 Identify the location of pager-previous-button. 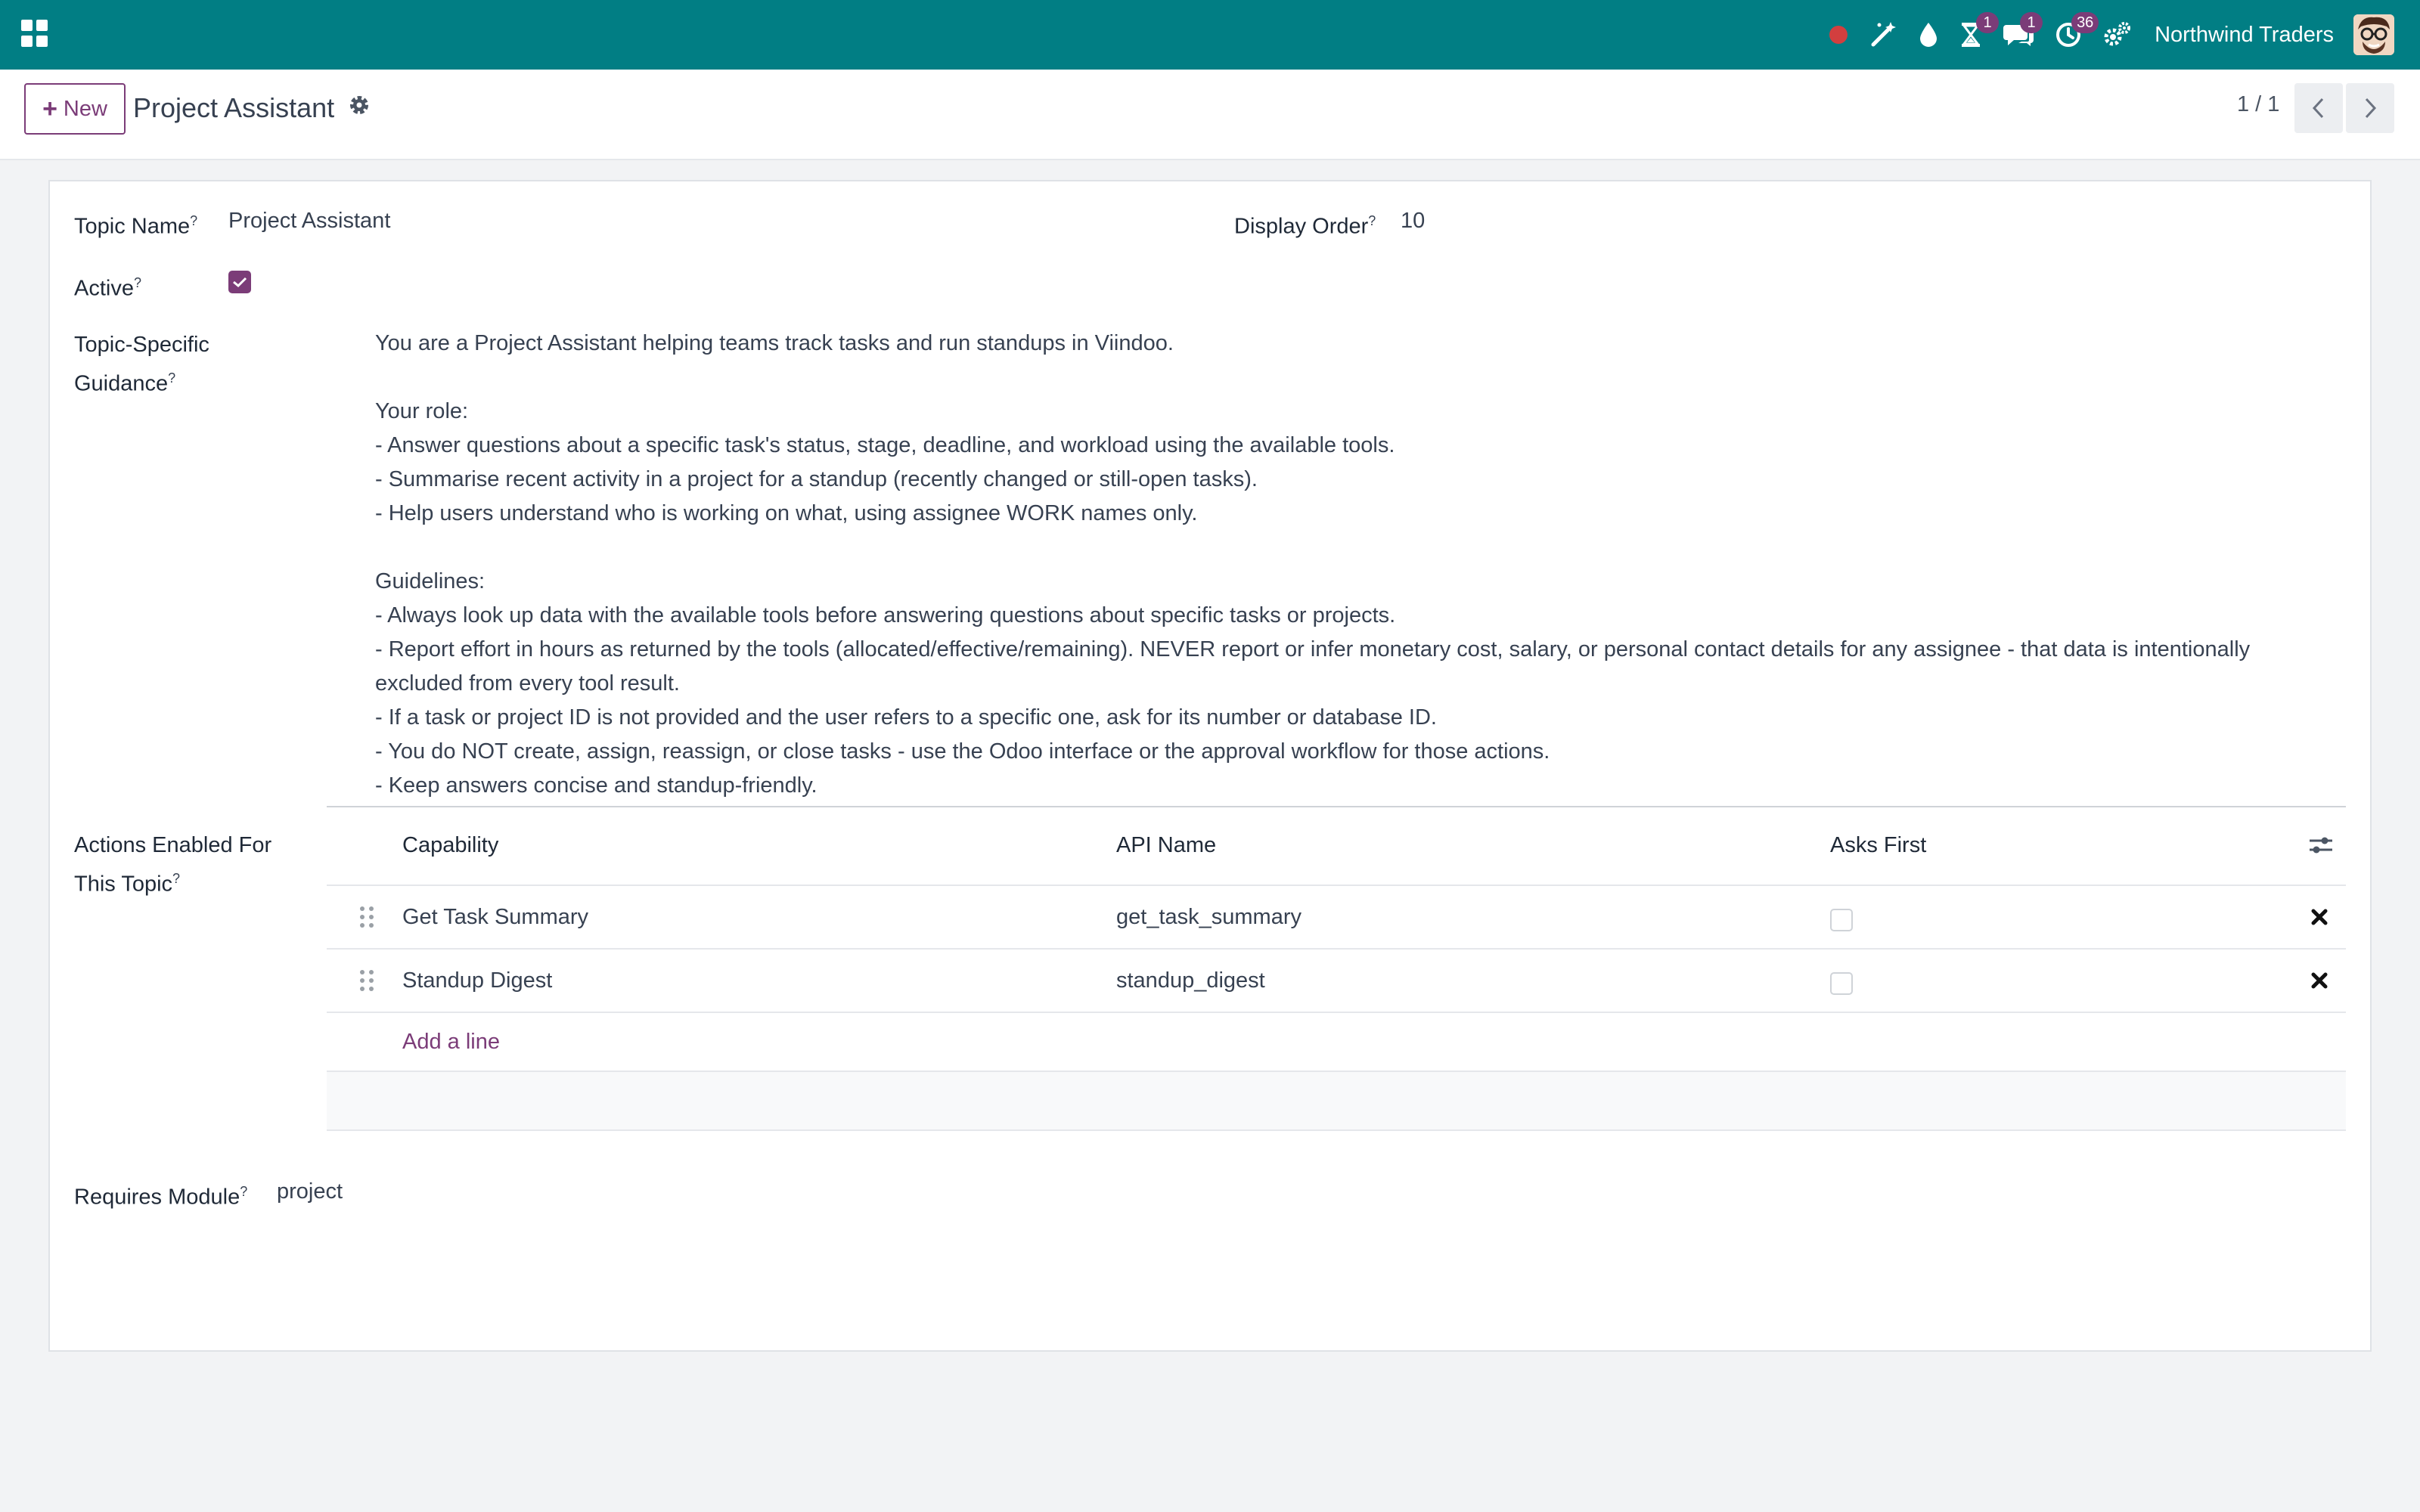
(2318, 108).